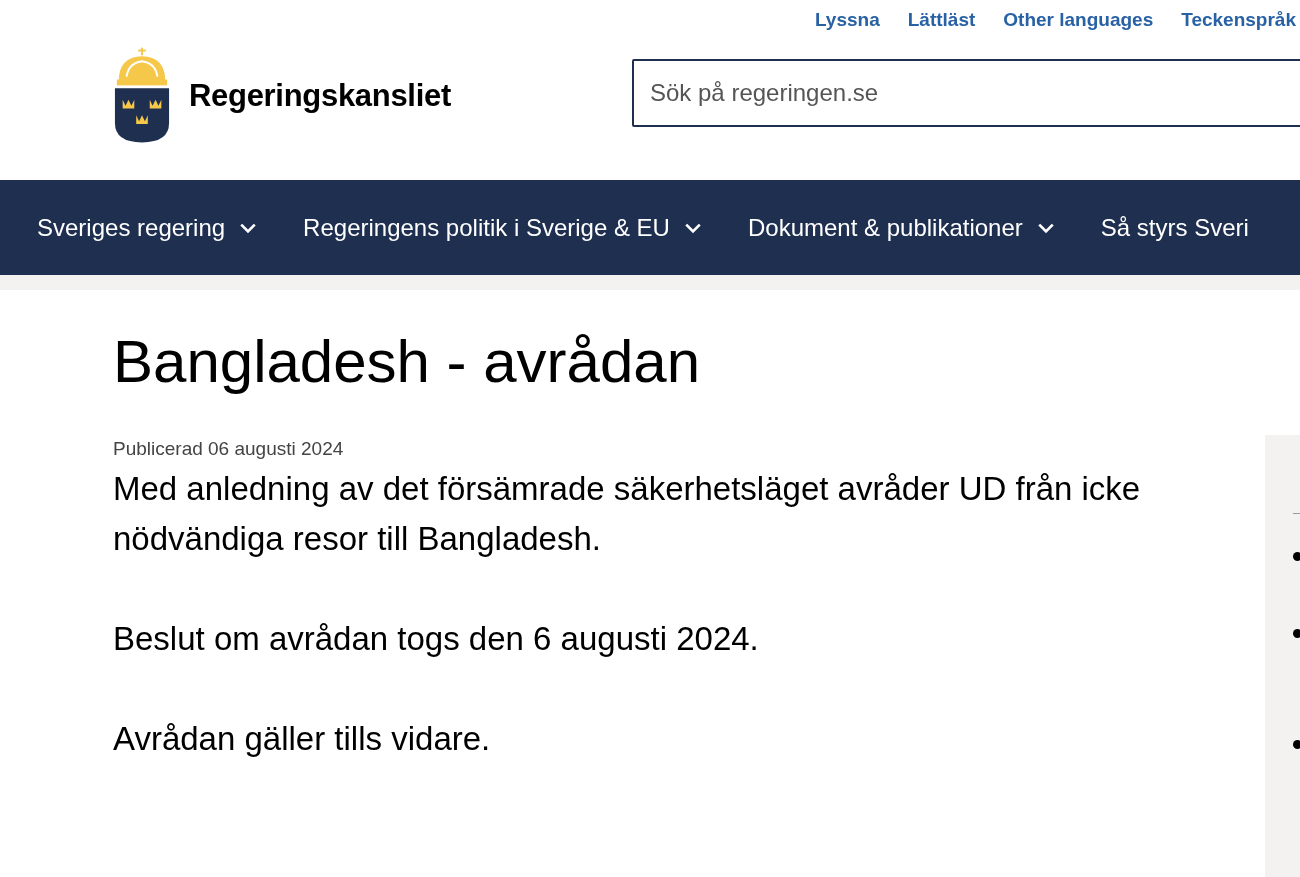 The image size is (1300, 877). I want to click on nav-item: Regeringens politik i Sverige & EU, so click(502, 227).